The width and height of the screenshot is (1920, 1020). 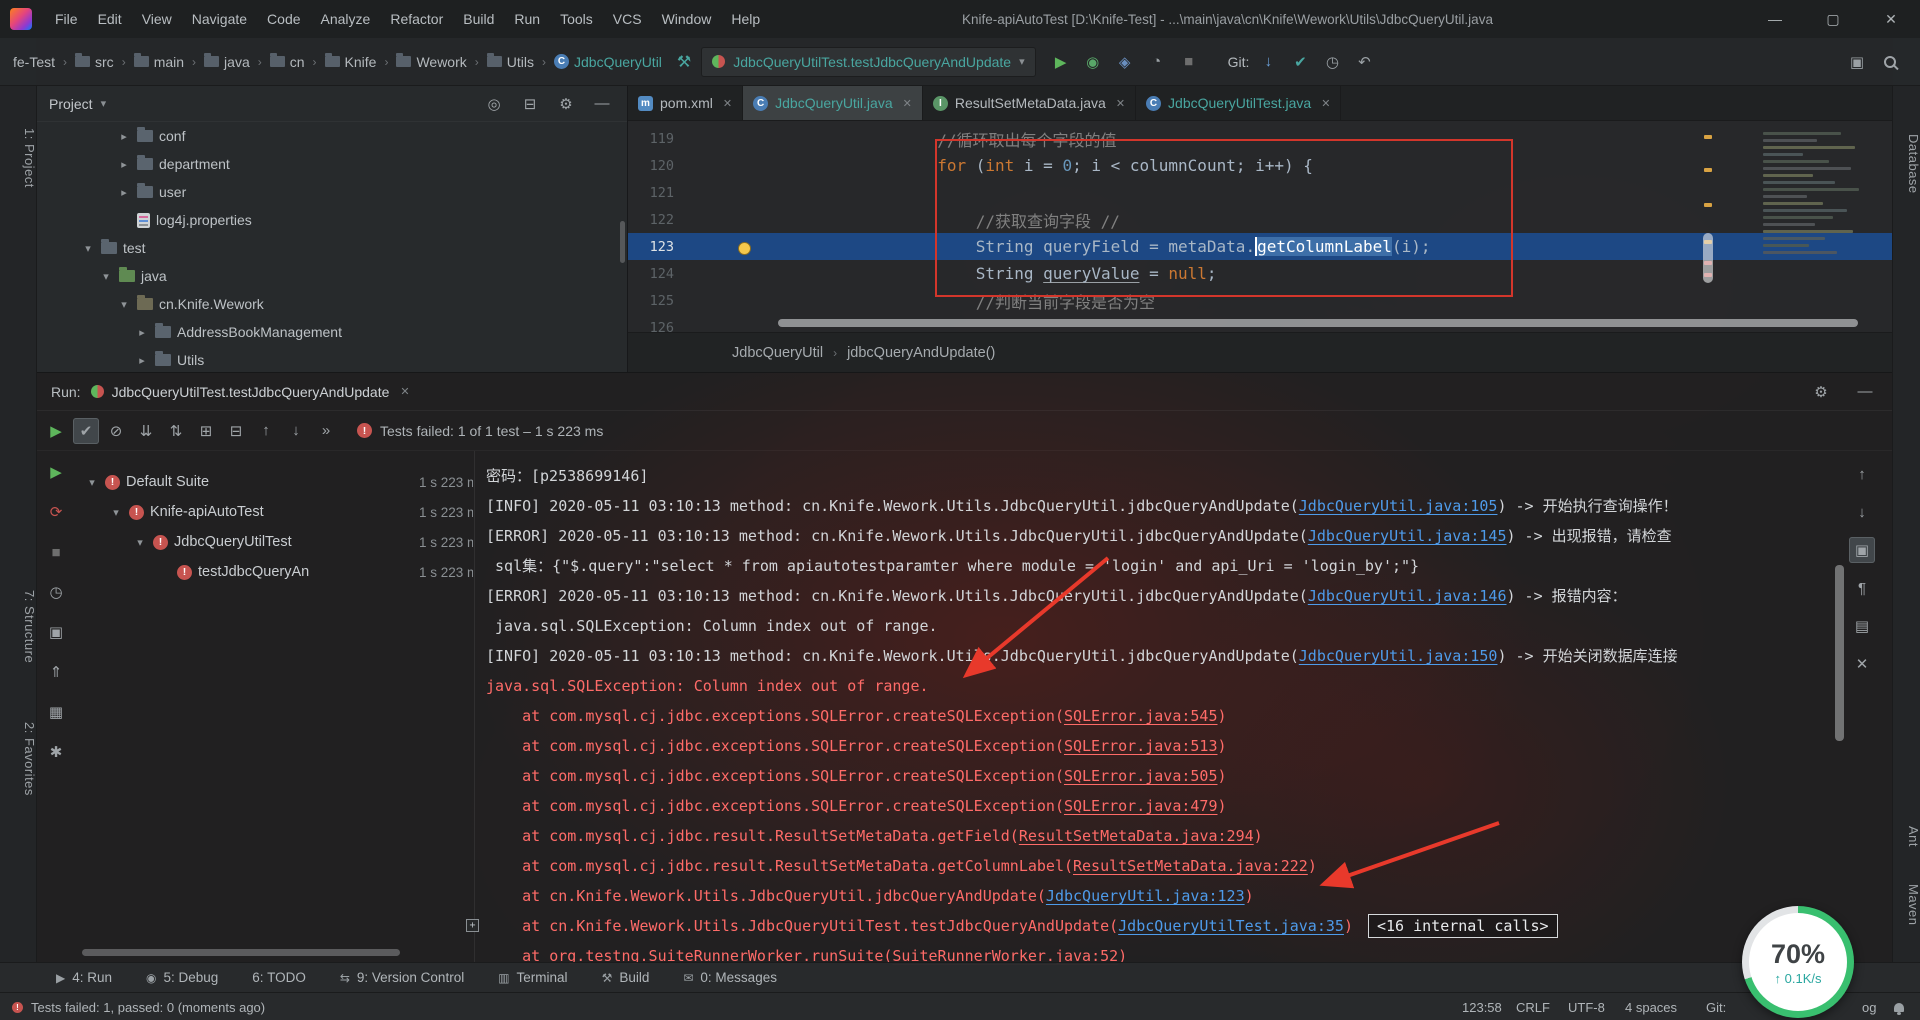 I want to click on sort-alphabetically-button: ⇅, so click(x=176, y=431).